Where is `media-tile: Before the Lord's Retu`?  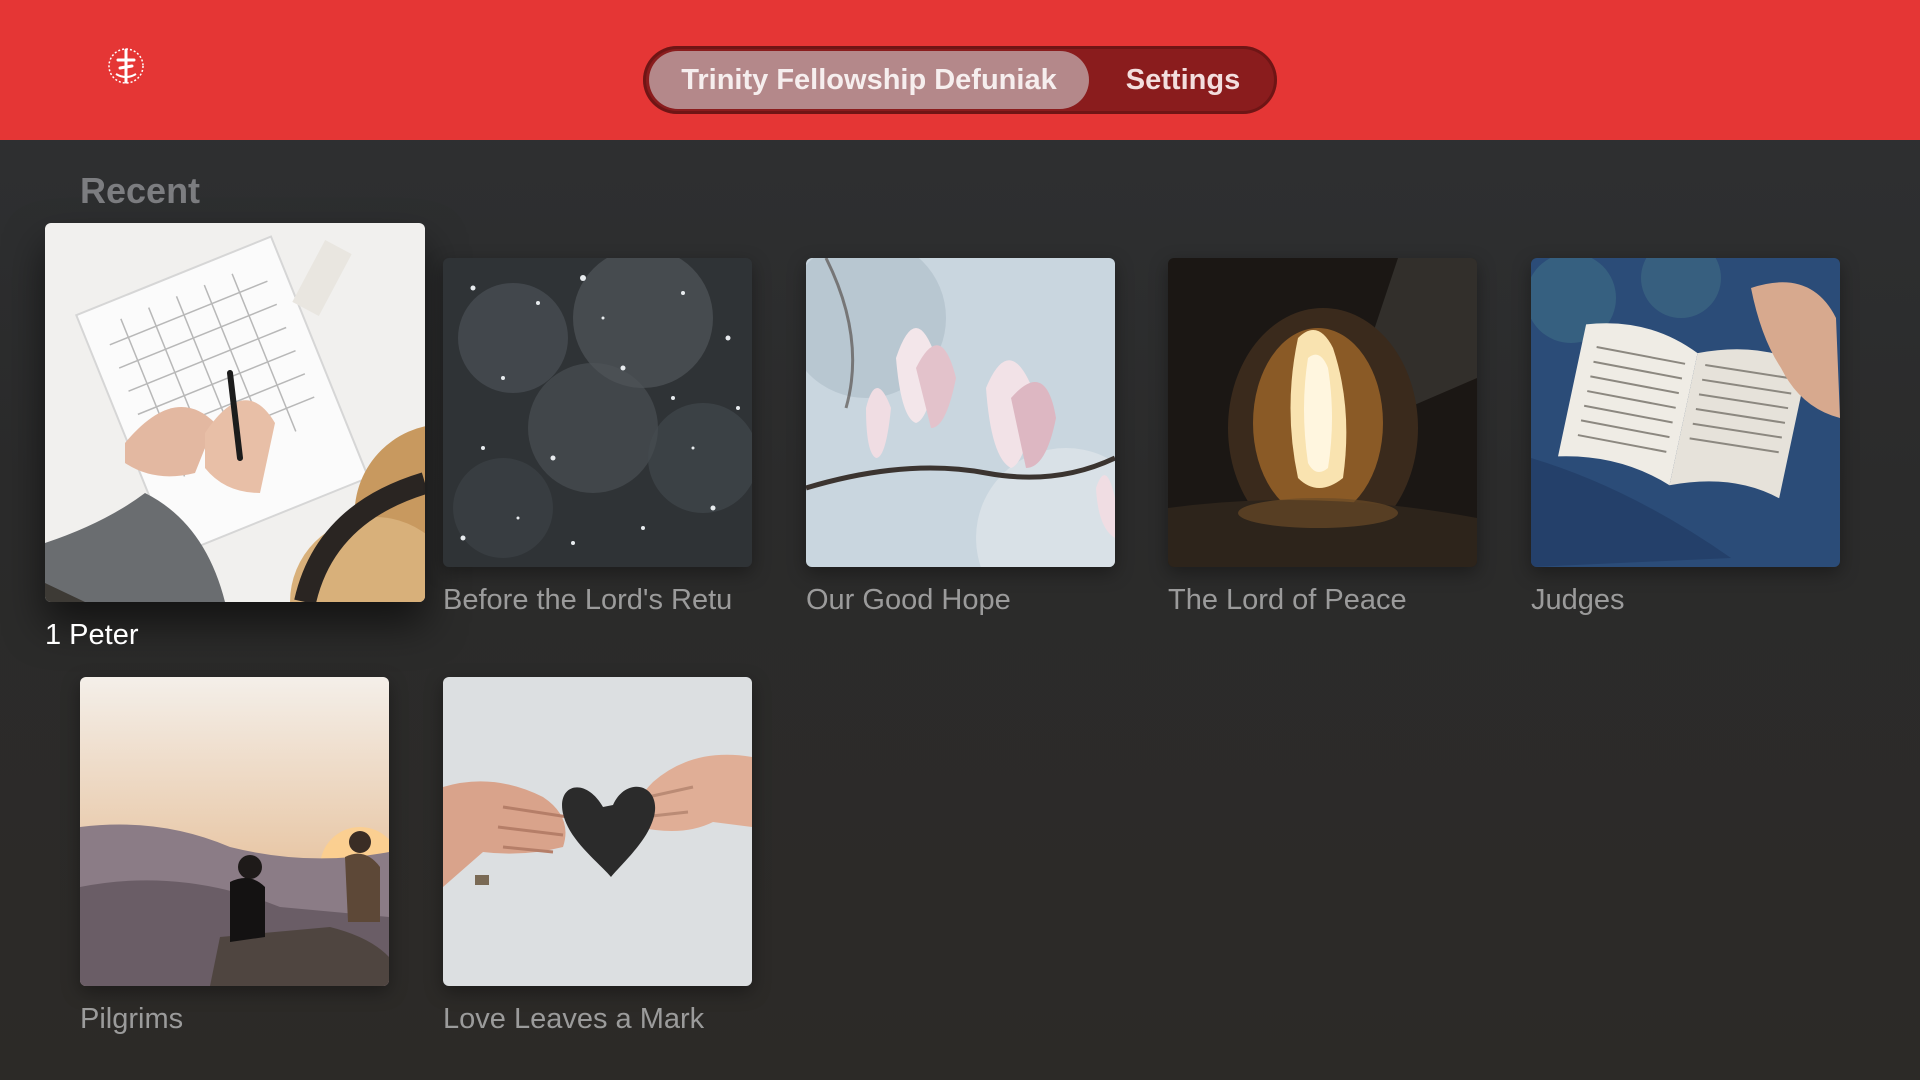
media-tile: Before the Lord's Retu is located at coordinates (597, 443).